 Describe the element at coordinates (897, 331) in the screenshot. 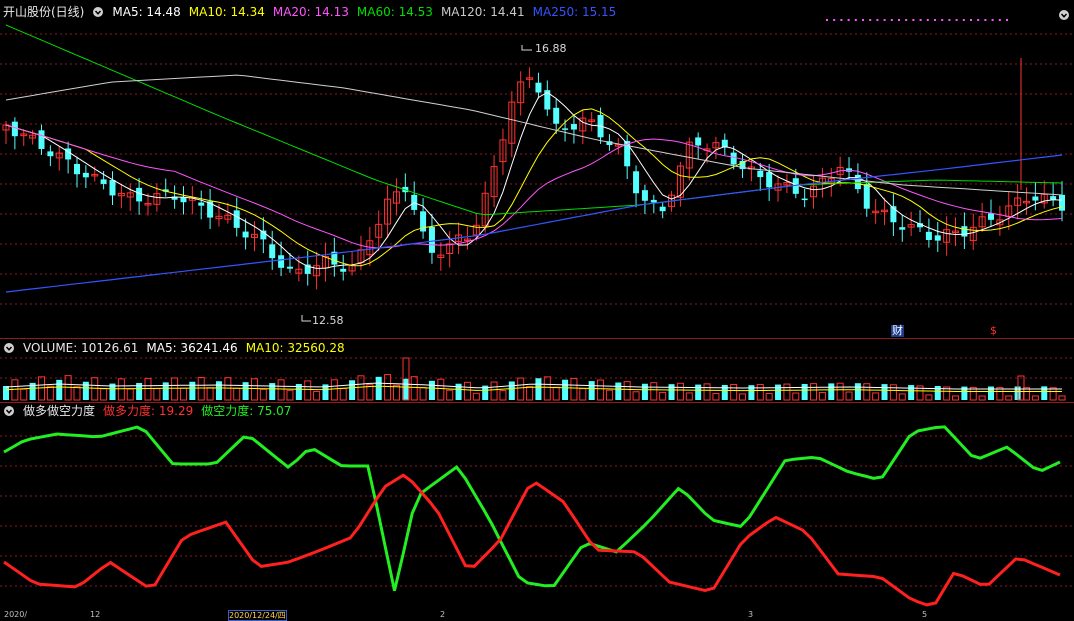

I see `finance-badge: 财` at that location.